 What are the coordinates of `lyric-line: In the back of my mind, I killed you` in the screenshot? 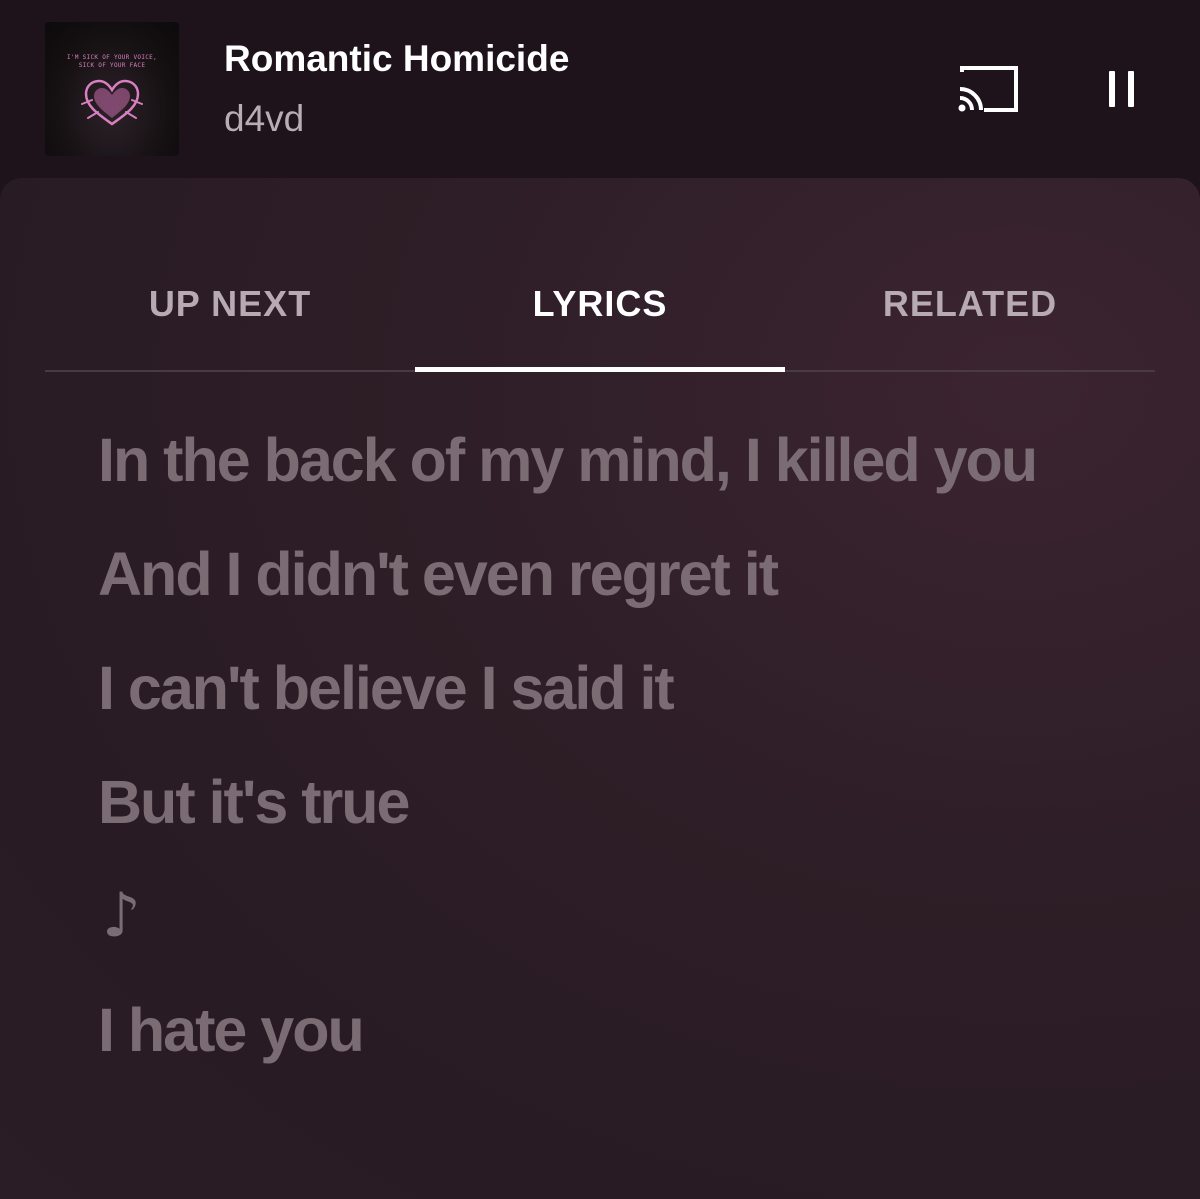 It's located at (628, 460).